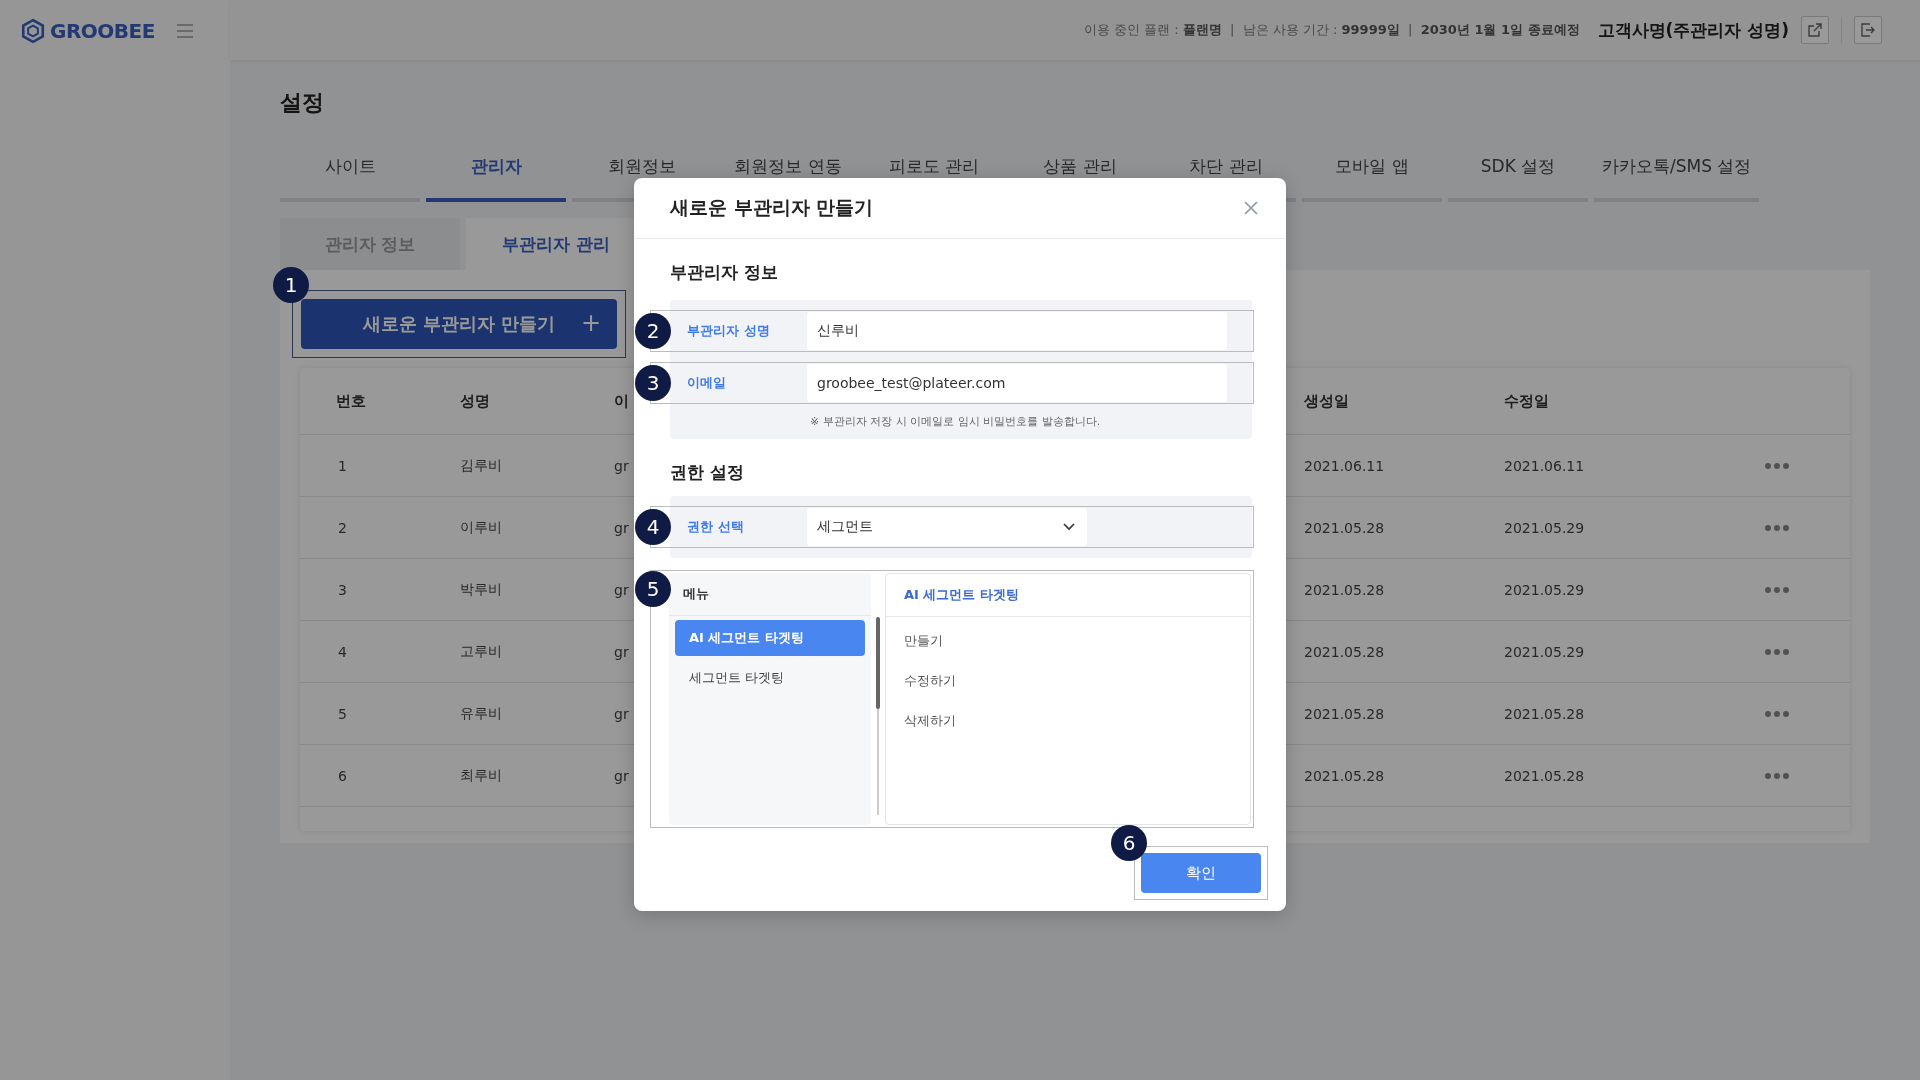 The width and height of the screenshot is (1920, 1080). Describe the element at coordinates (481, 464) in the screenshot. I see `table-cell: 김루비` at that location.